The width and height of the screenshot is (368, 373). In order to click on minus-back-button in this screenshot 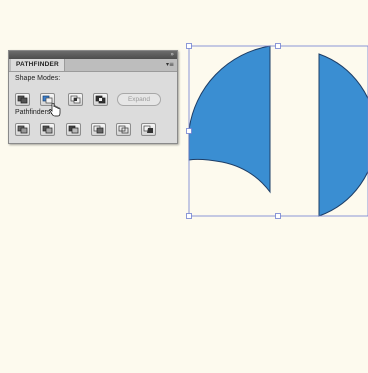, I will do `click(148, 129)`.